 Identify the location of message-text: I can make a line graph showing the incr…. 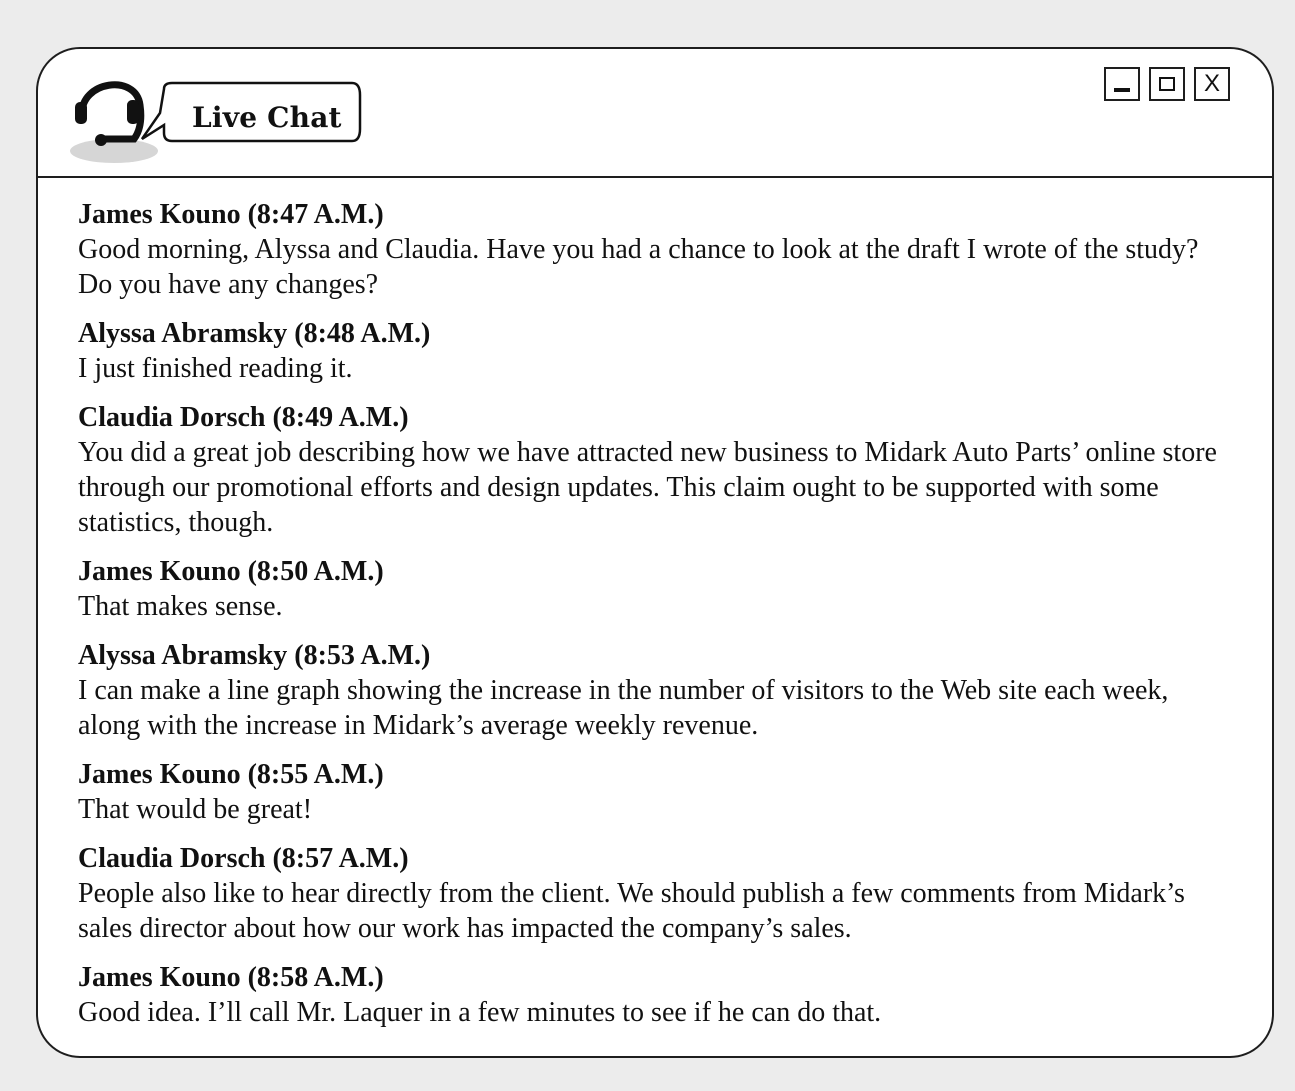
(623, 708).